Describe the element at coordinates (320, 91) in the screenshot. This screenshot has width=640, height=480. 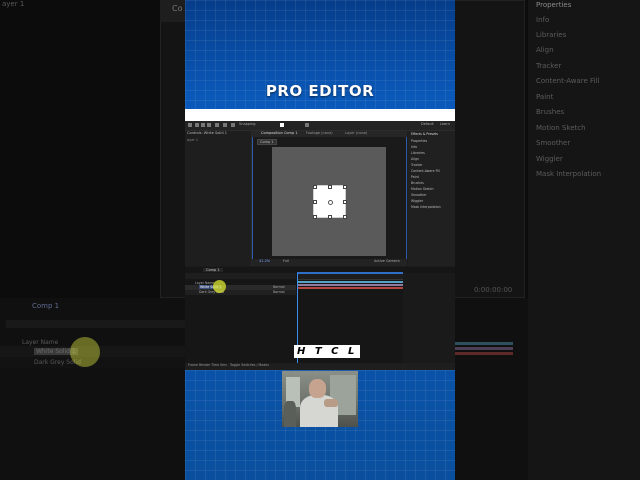
I see `video-title: PRO EDITOR` at that location.